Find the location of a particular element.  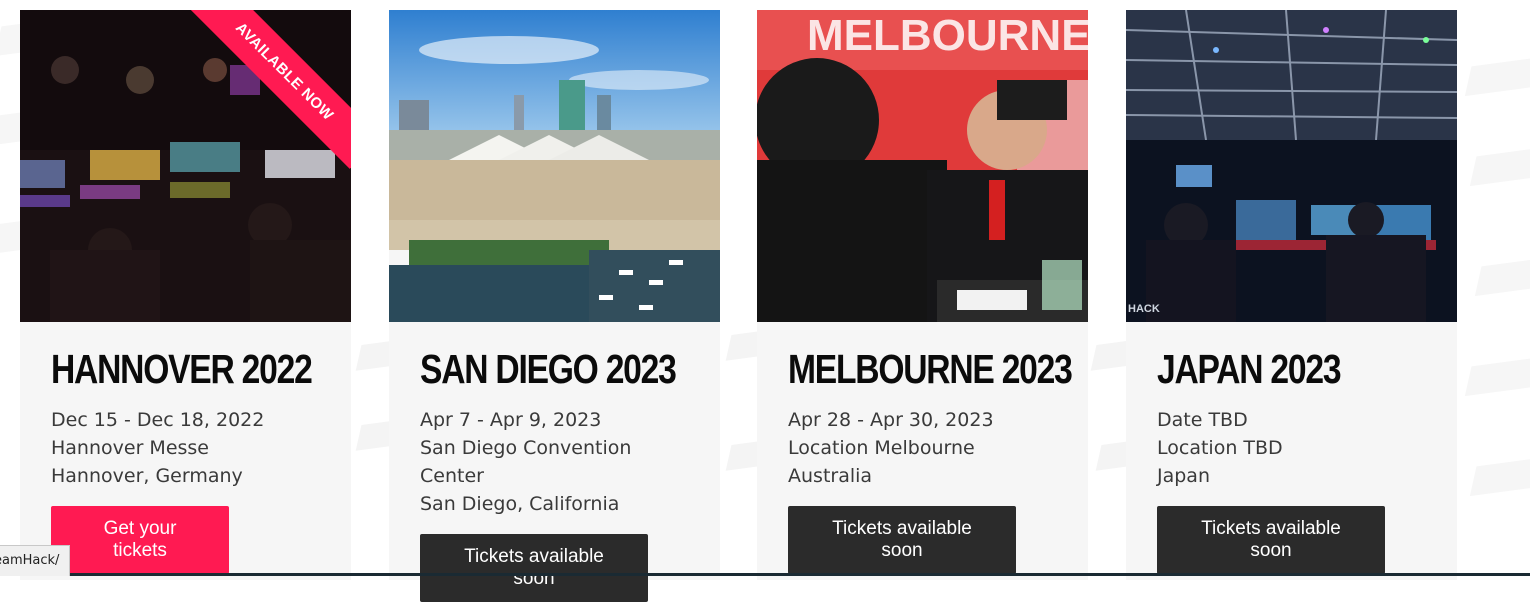

event-photo-san-diego is located at coordinates (554, 166).